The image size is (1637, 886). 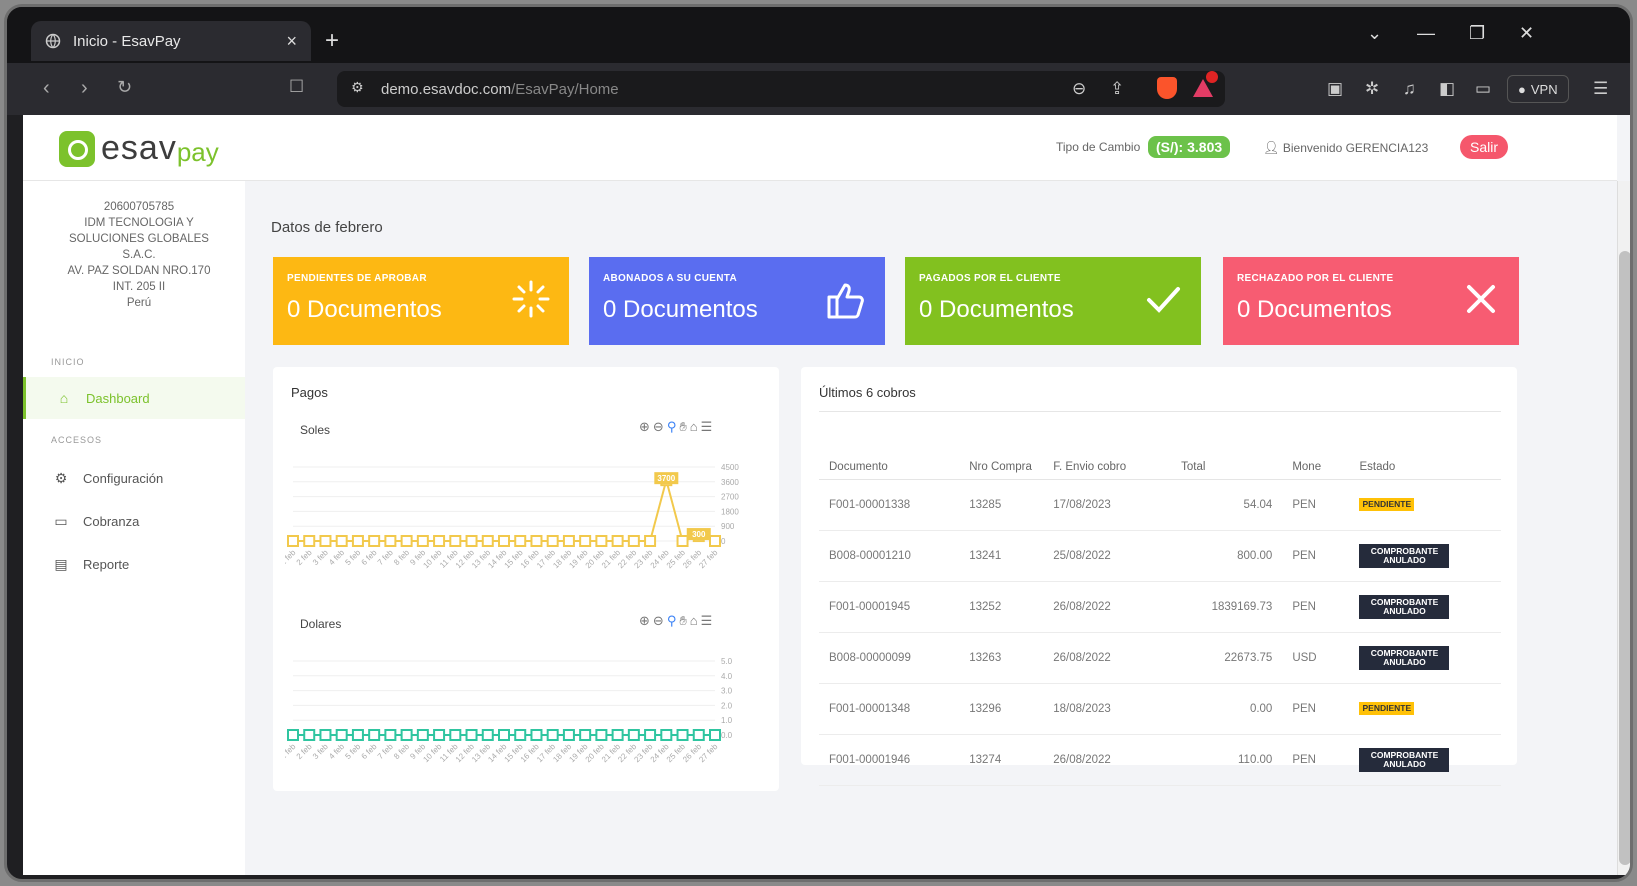 What do you see at coordinates (1227, 607) in the screenshot?
I see `cell-total: 1839169.73` at bounding box center [1227, 607].